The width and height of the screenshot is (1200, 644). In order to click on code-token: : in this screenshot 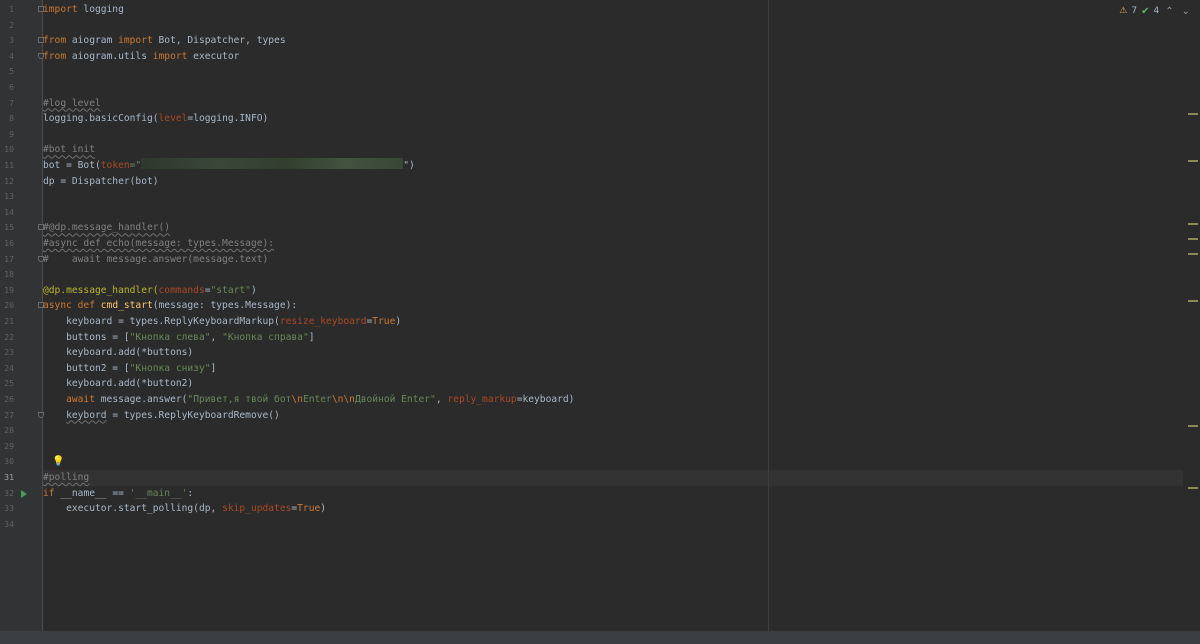, I will do `click(190, 493)`.